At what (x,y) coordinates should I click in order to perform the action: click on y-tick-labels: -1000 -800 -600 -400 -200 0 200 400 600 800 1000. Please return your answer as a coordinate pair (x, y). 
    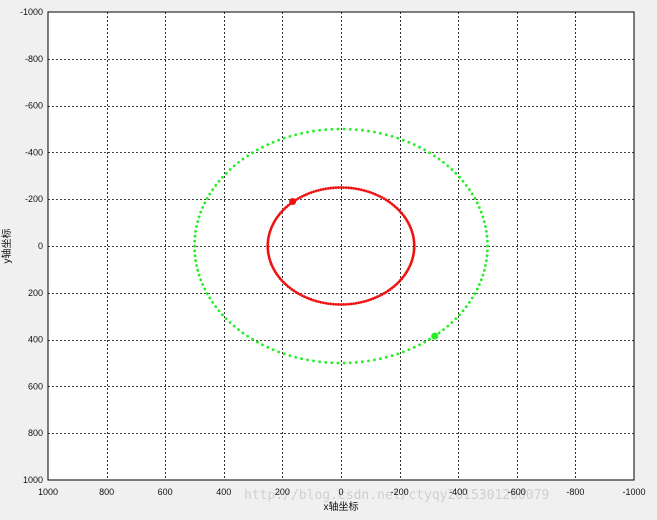
    Looking at the image, I should click on (31, 246).